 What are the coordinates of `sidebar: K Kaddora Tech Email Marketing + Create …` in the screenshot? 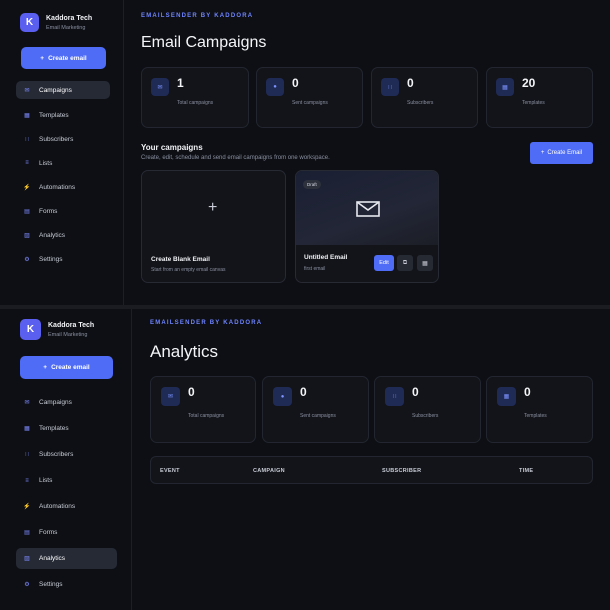 It's located at (66, 459).